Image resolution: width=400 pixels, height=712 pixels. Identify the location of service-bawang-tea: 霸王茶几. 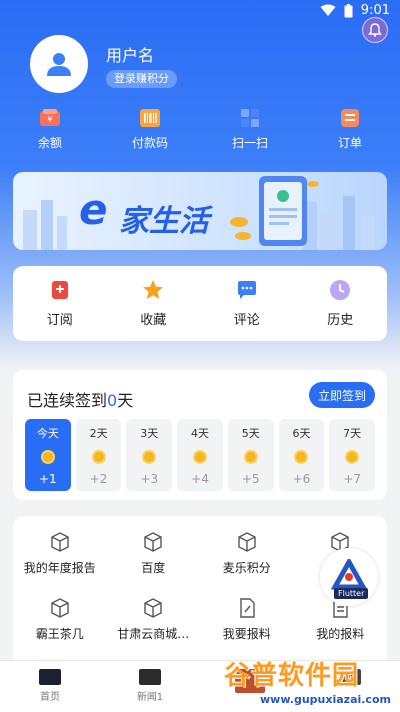
(60, 620).